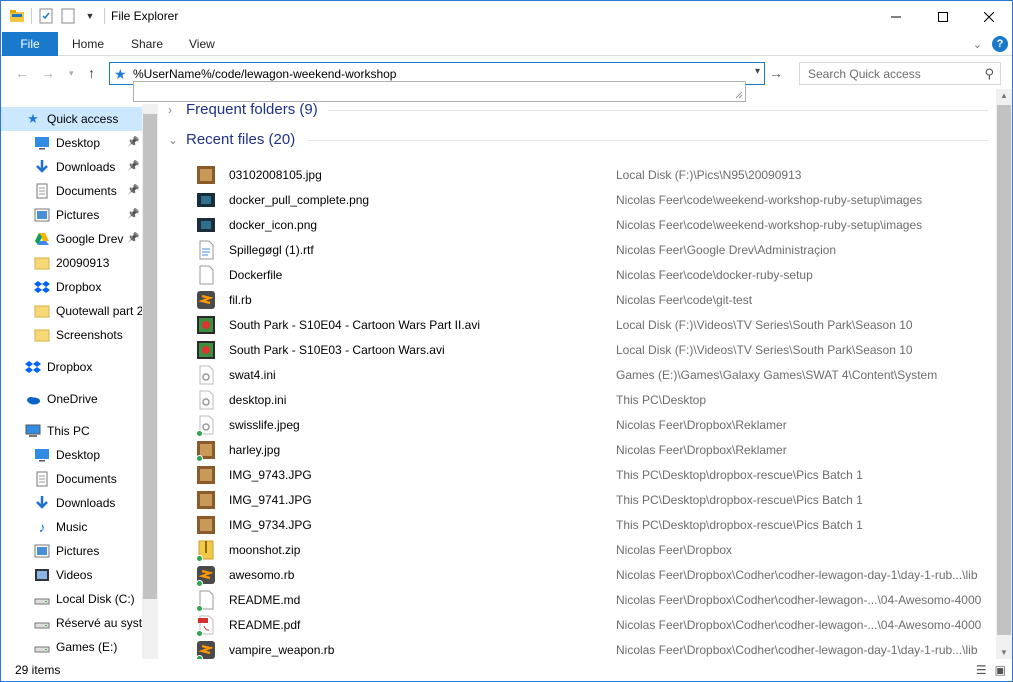  Describe the element at coordinates (1004, 95) in the screenshot. I see `scroll-up-icon: ▲` at that location.